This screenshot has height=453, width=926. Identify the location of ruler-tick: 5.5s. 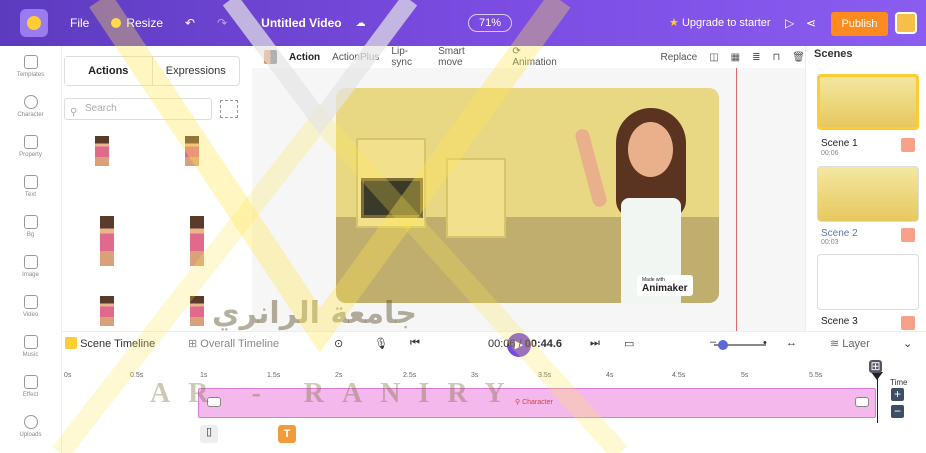
(816, 375).